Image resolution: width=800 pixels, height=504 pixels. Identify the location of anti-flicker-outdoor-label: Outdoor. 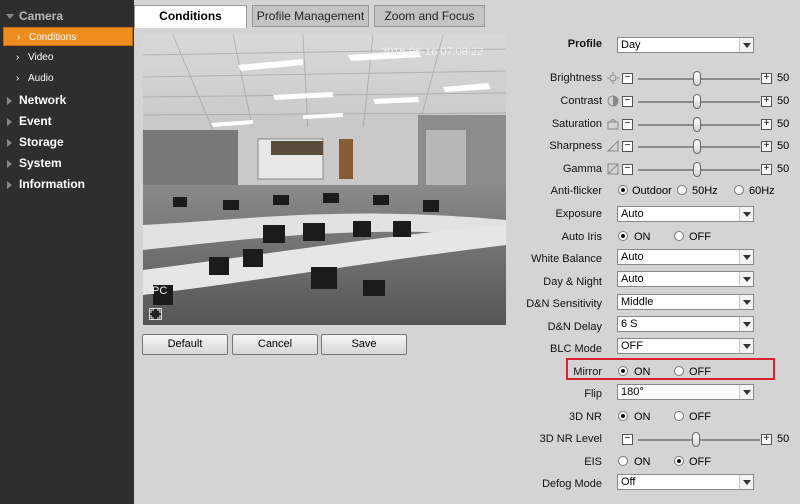
(652, 191).